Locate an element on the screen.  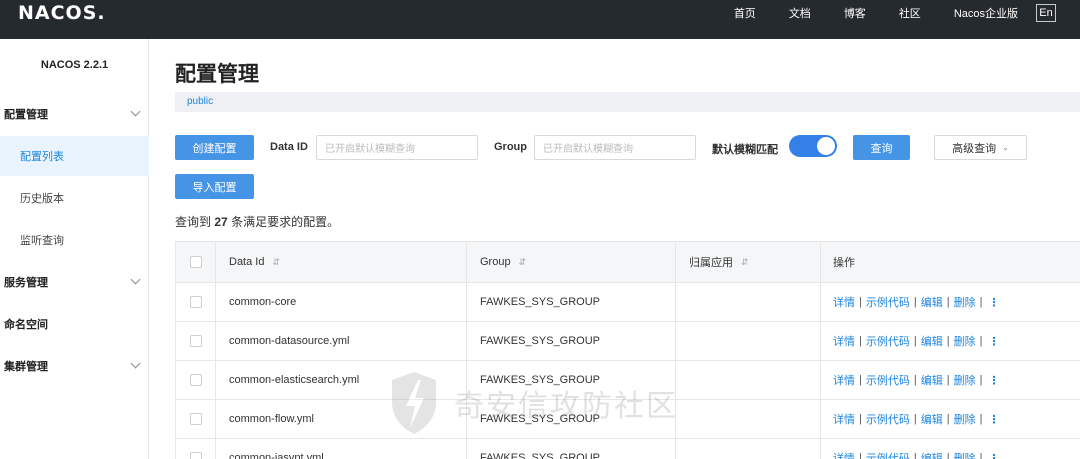
nav-item-enterprise: Nacos企业版 is located at coordinates (986, 13).